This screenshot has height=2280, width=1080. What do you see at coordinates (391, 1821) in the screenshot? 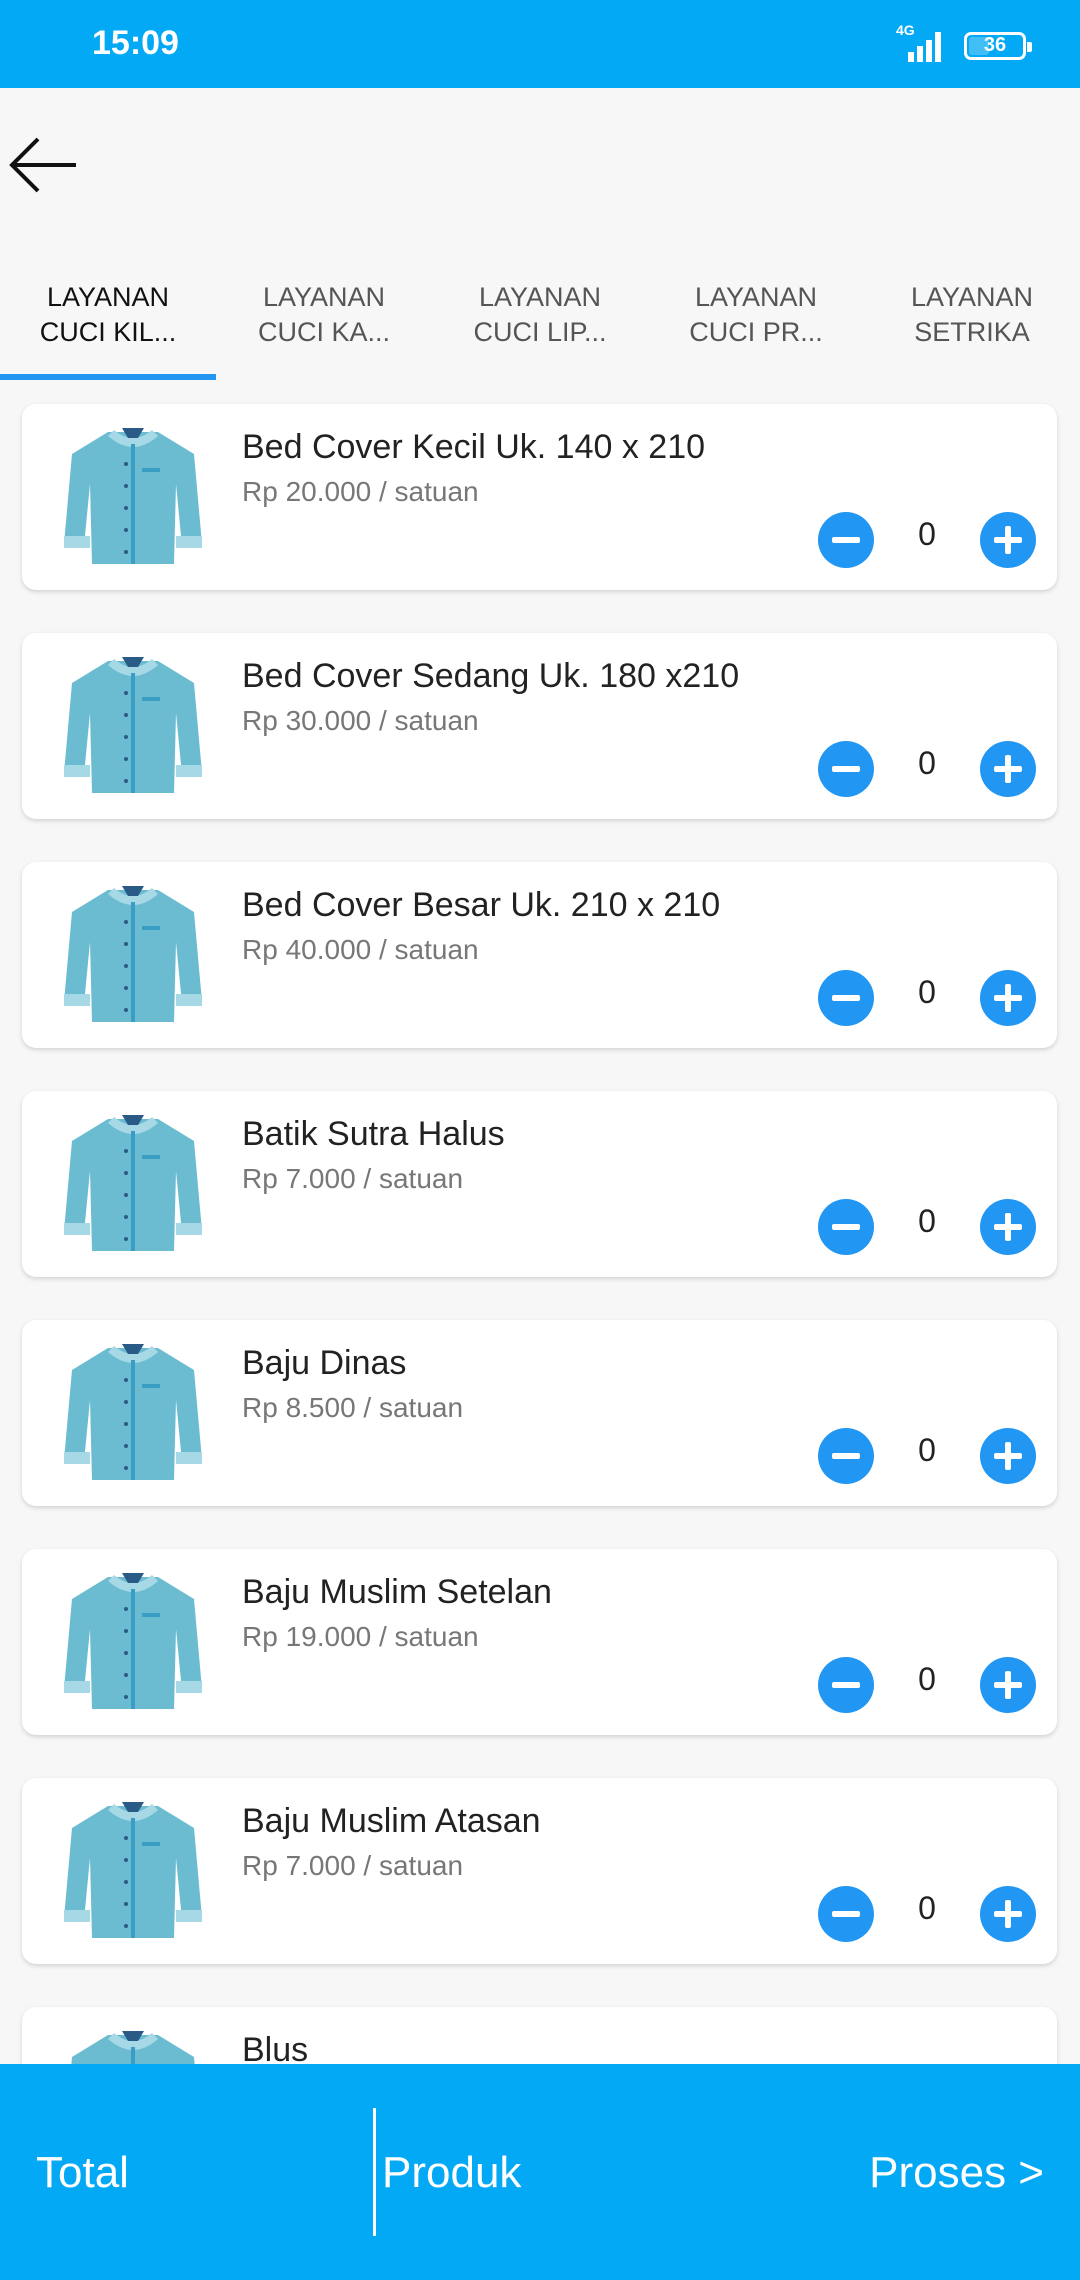
I see `product-name: Baju Muslim Atasan` at bounding box center [391, 1821].